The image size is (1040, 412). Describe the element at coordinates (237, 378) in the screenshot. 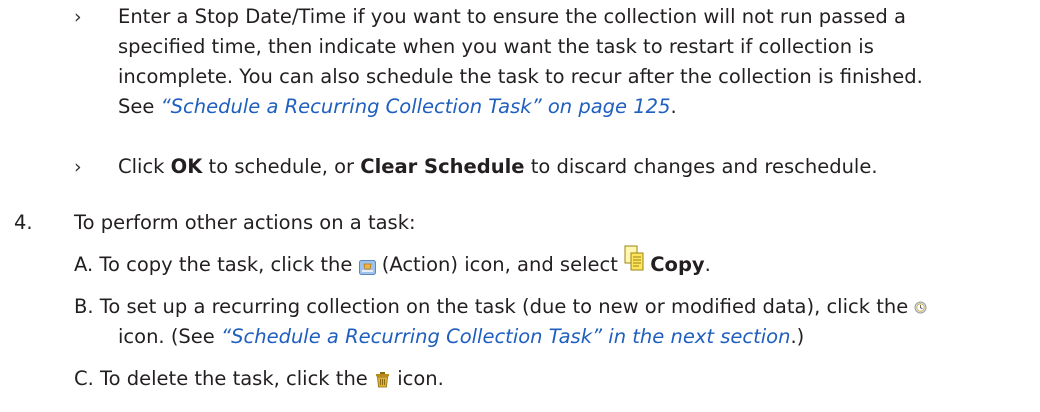

I see `text: To delete the task, click the` at that location.